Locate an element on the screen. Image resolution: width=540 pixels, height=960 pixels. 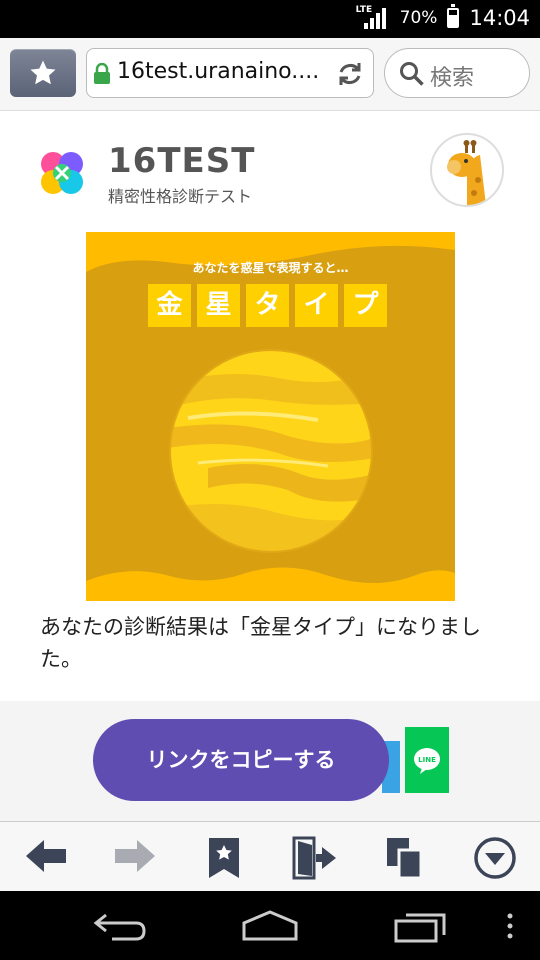
giraffe-icon is located at coordinates (466, 172).